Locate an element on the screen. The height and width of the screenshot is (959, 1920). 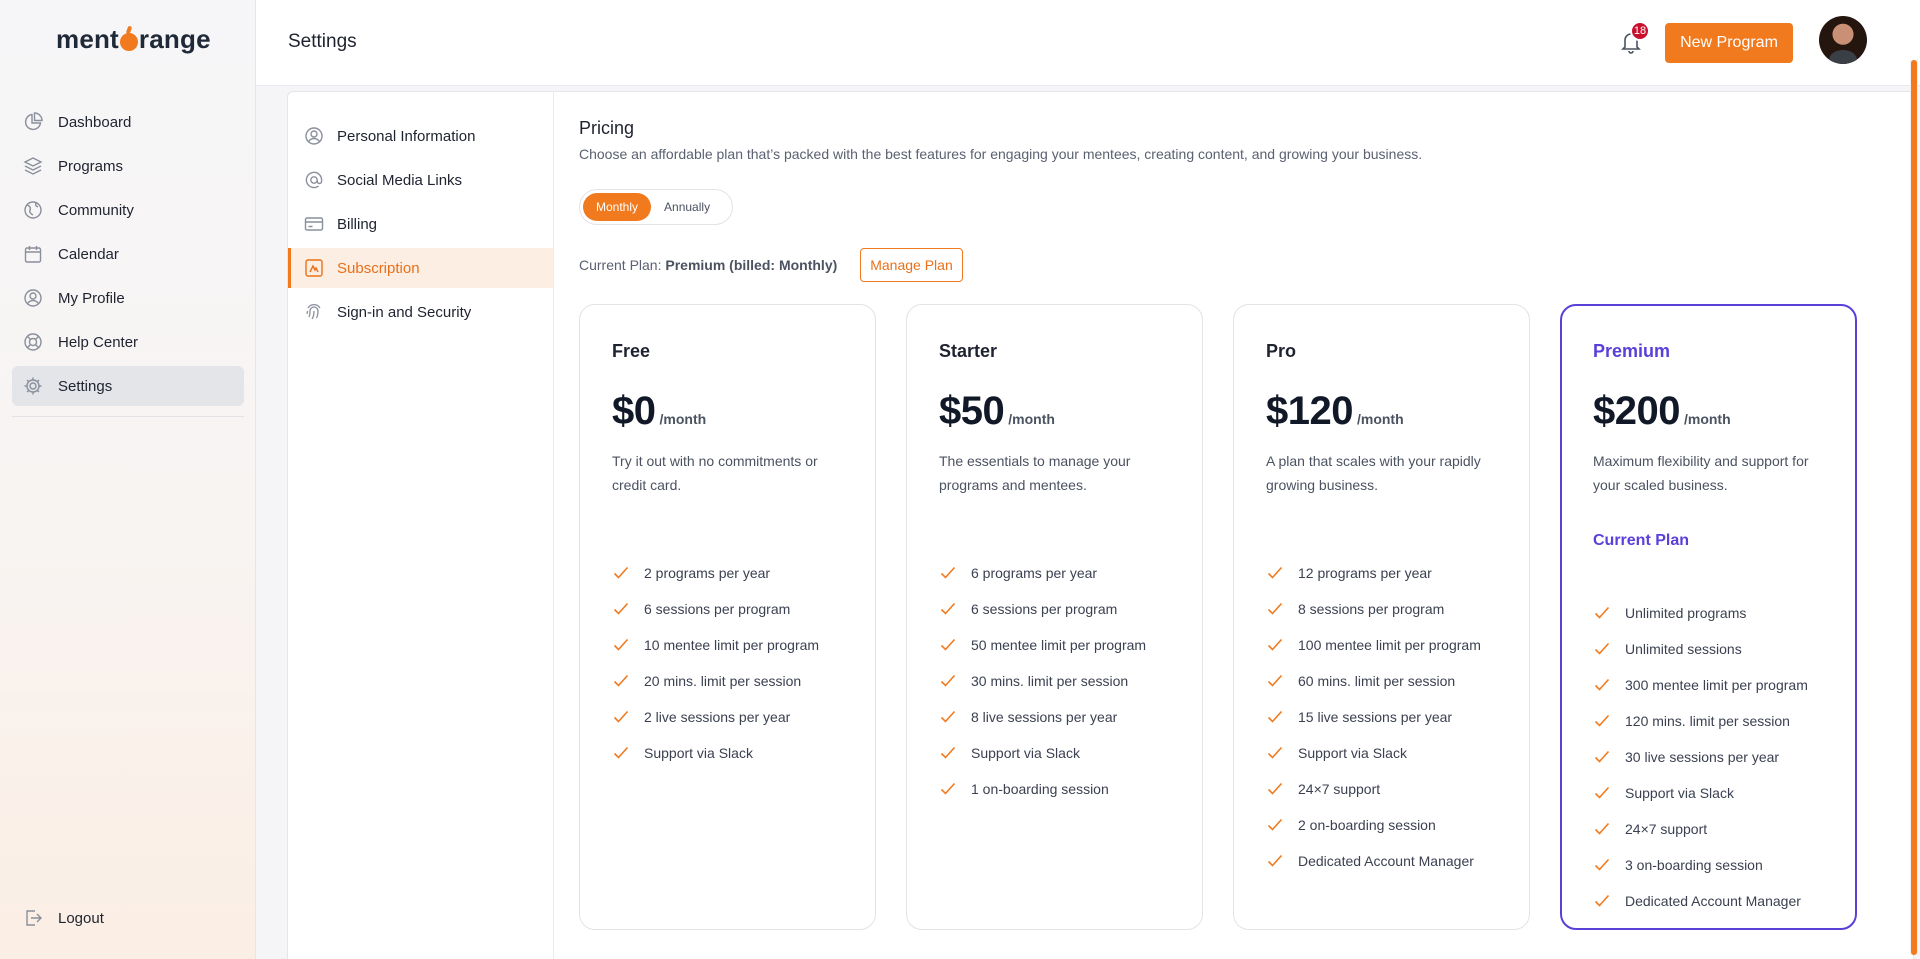
page-scrollbar is located at coordinates (1914, 507).